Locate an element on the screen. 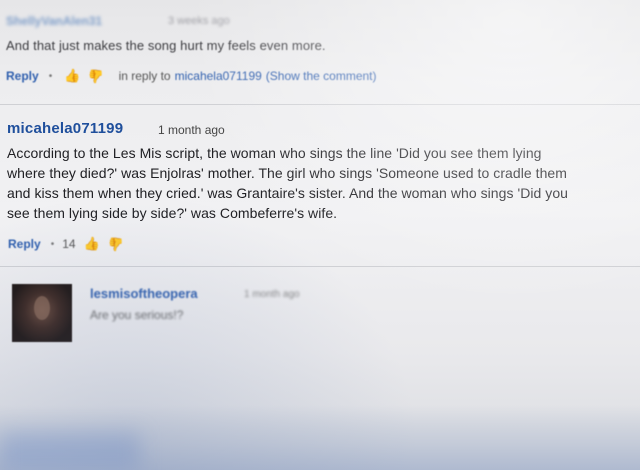  comment-author: ShellyVanAlen31 is located at coordinates (54, 21).